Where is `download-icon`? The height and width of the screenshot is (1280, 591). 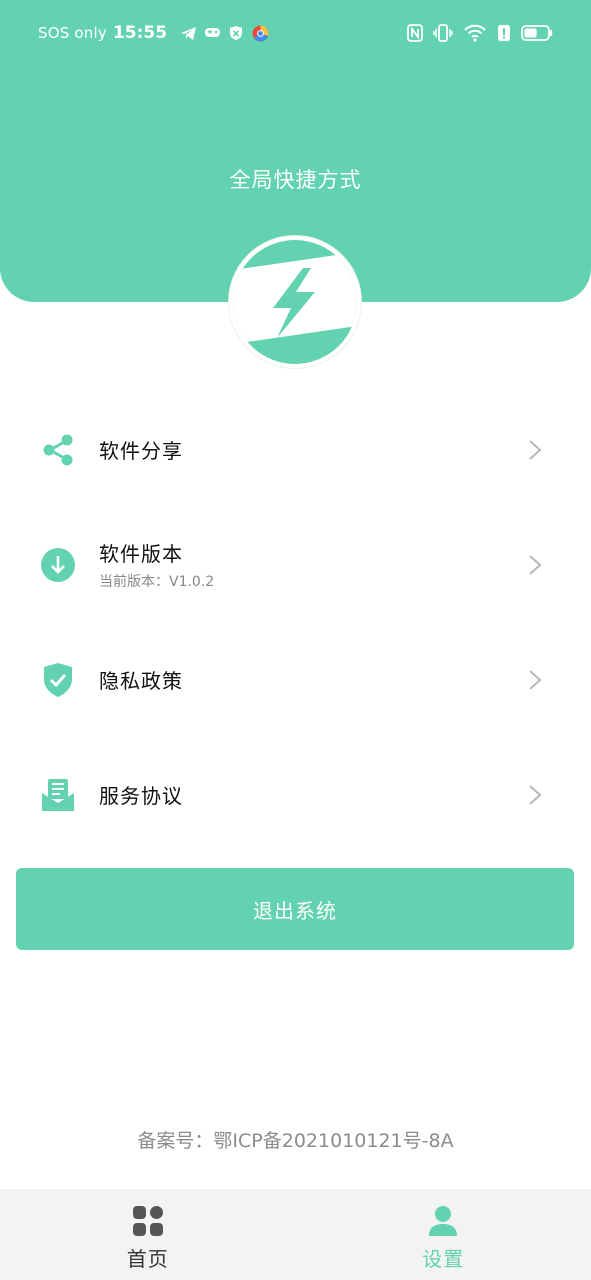 download-icon is located at coordinates (58, 565).